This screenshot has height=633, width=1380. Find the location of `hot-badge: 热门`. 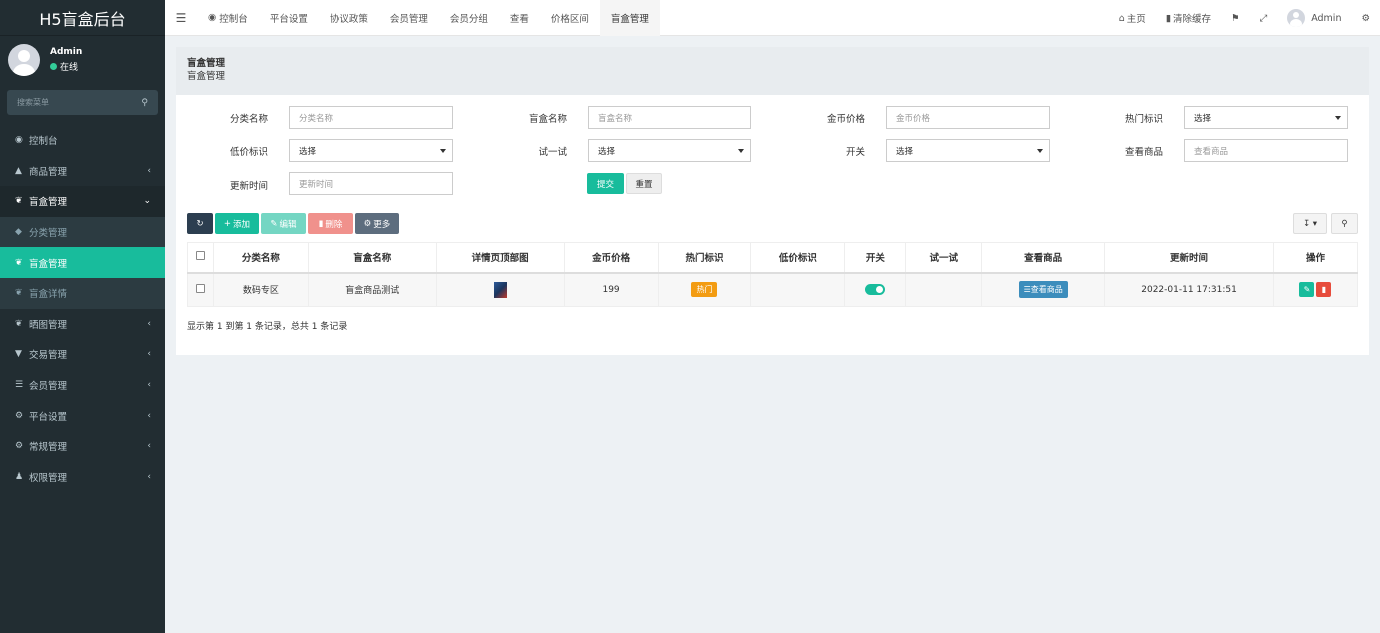

hot-badge: 热门 is located at coordinates (704, 290).